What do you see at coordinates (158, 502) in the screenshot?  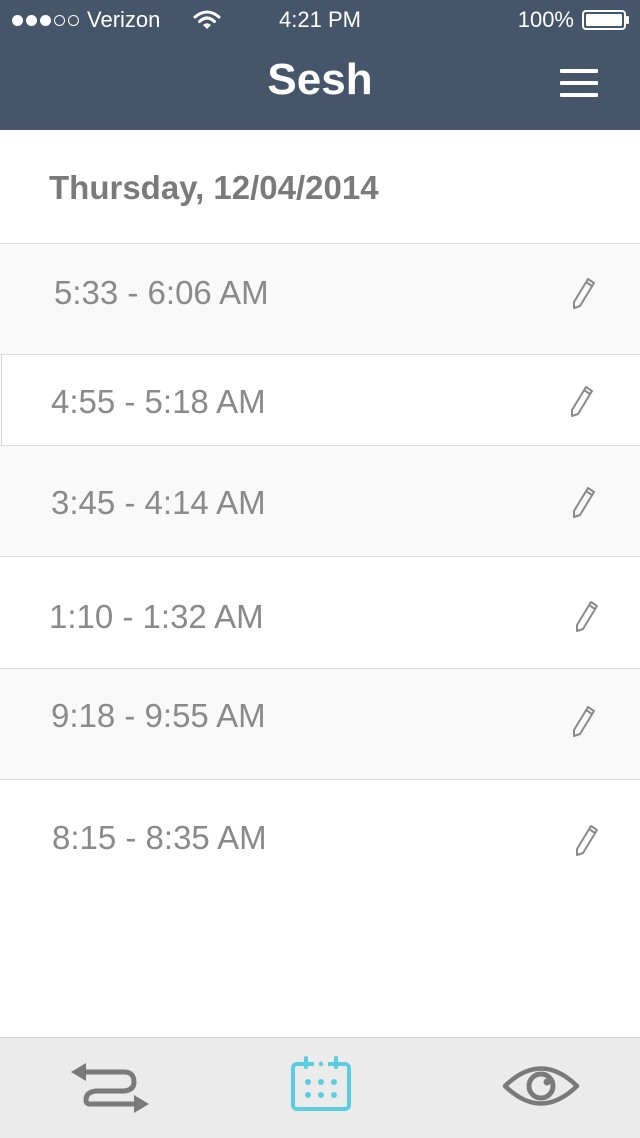 I see `session-time-range: 3:45 - 4:14 AM` at bounding box center [158, 502].